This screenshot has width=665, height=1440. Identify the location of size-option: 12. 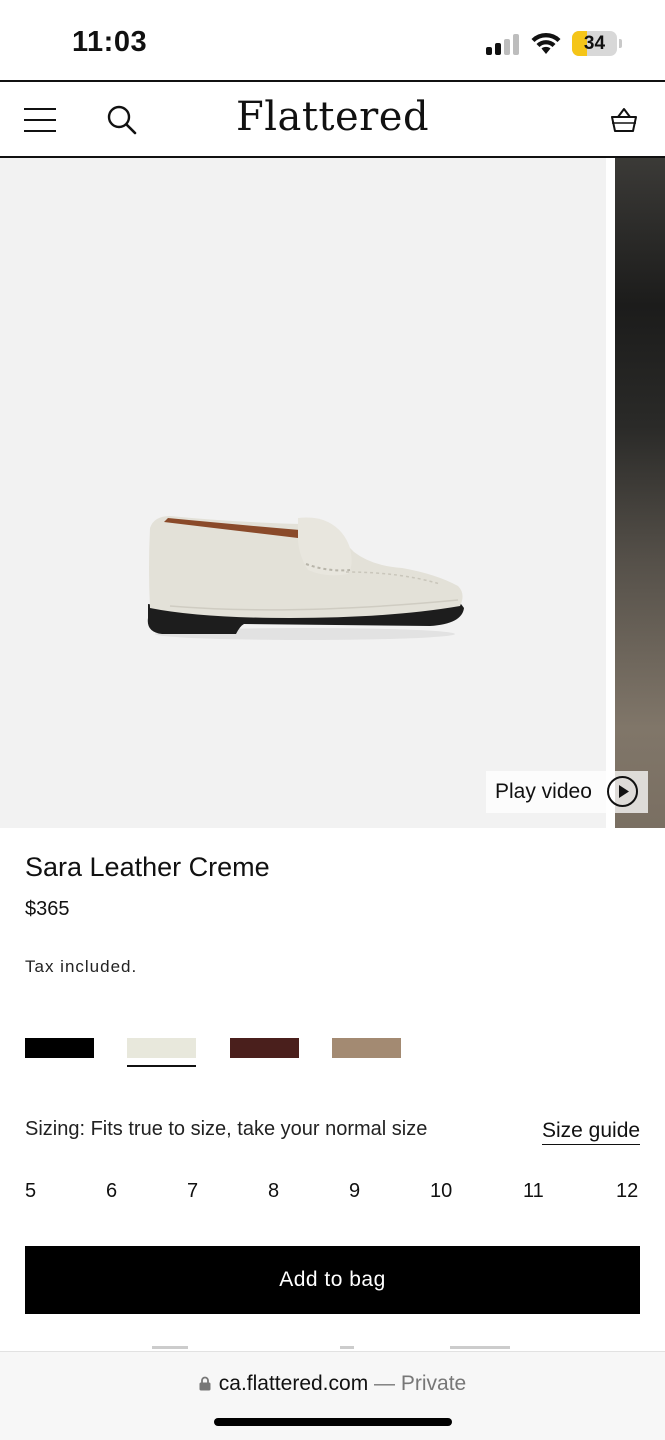
(627, 1191).